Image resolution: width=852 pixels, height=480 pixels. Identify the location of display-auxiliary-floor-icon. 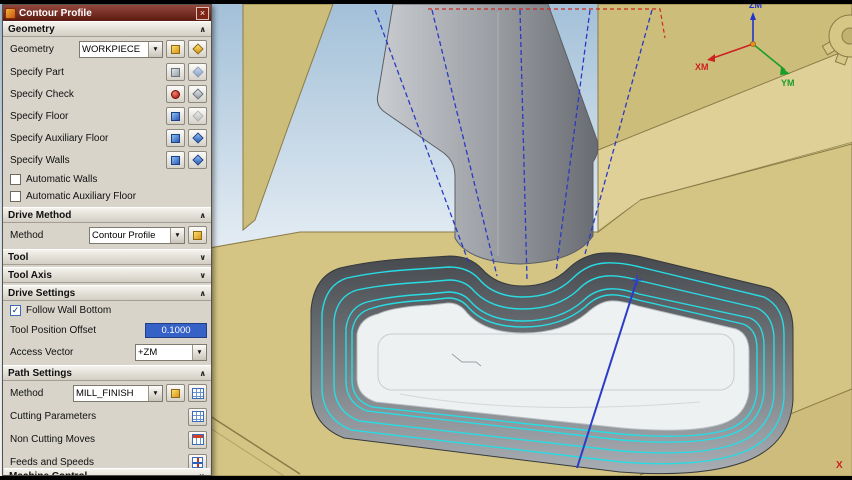
(197, 138).